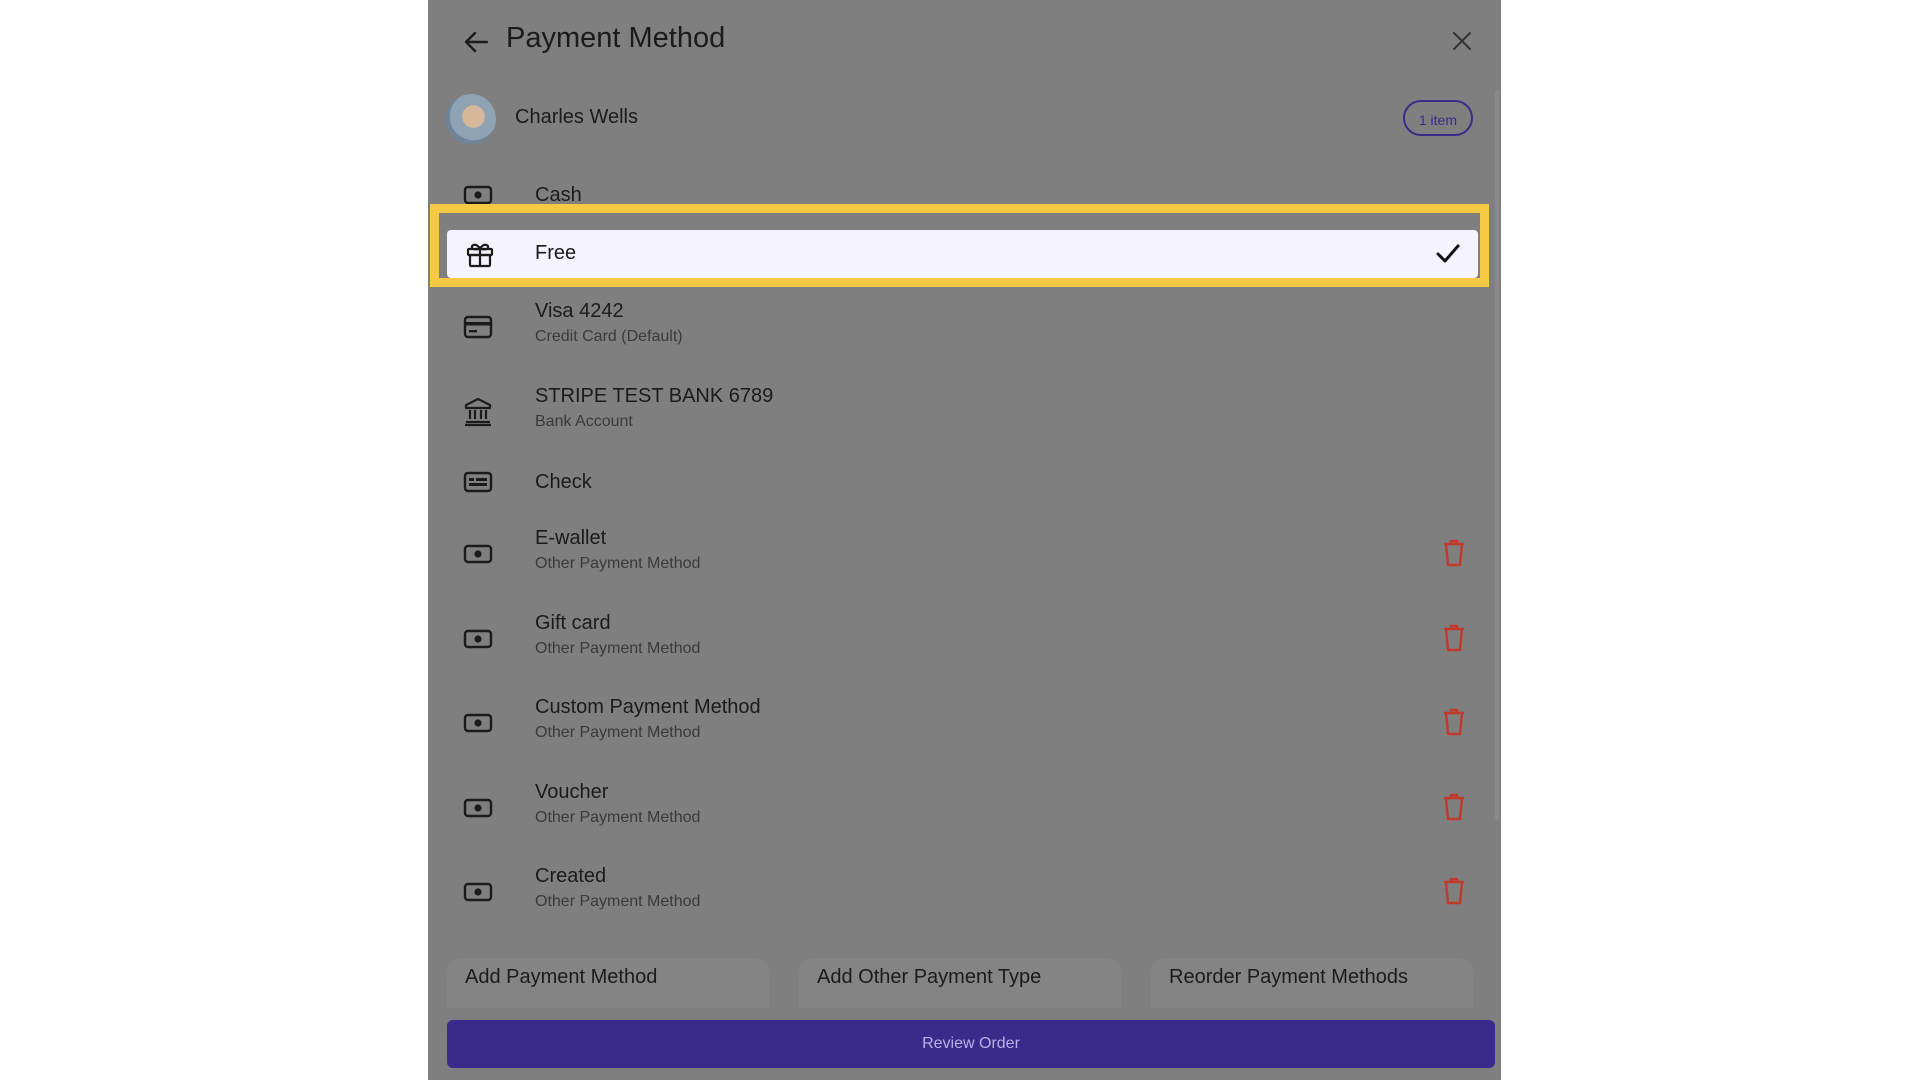  What do you see at coordinates (579, 311) in the screenshot?
I see `payment-method-name: Visa 4242` at bounding box center [579, 311].